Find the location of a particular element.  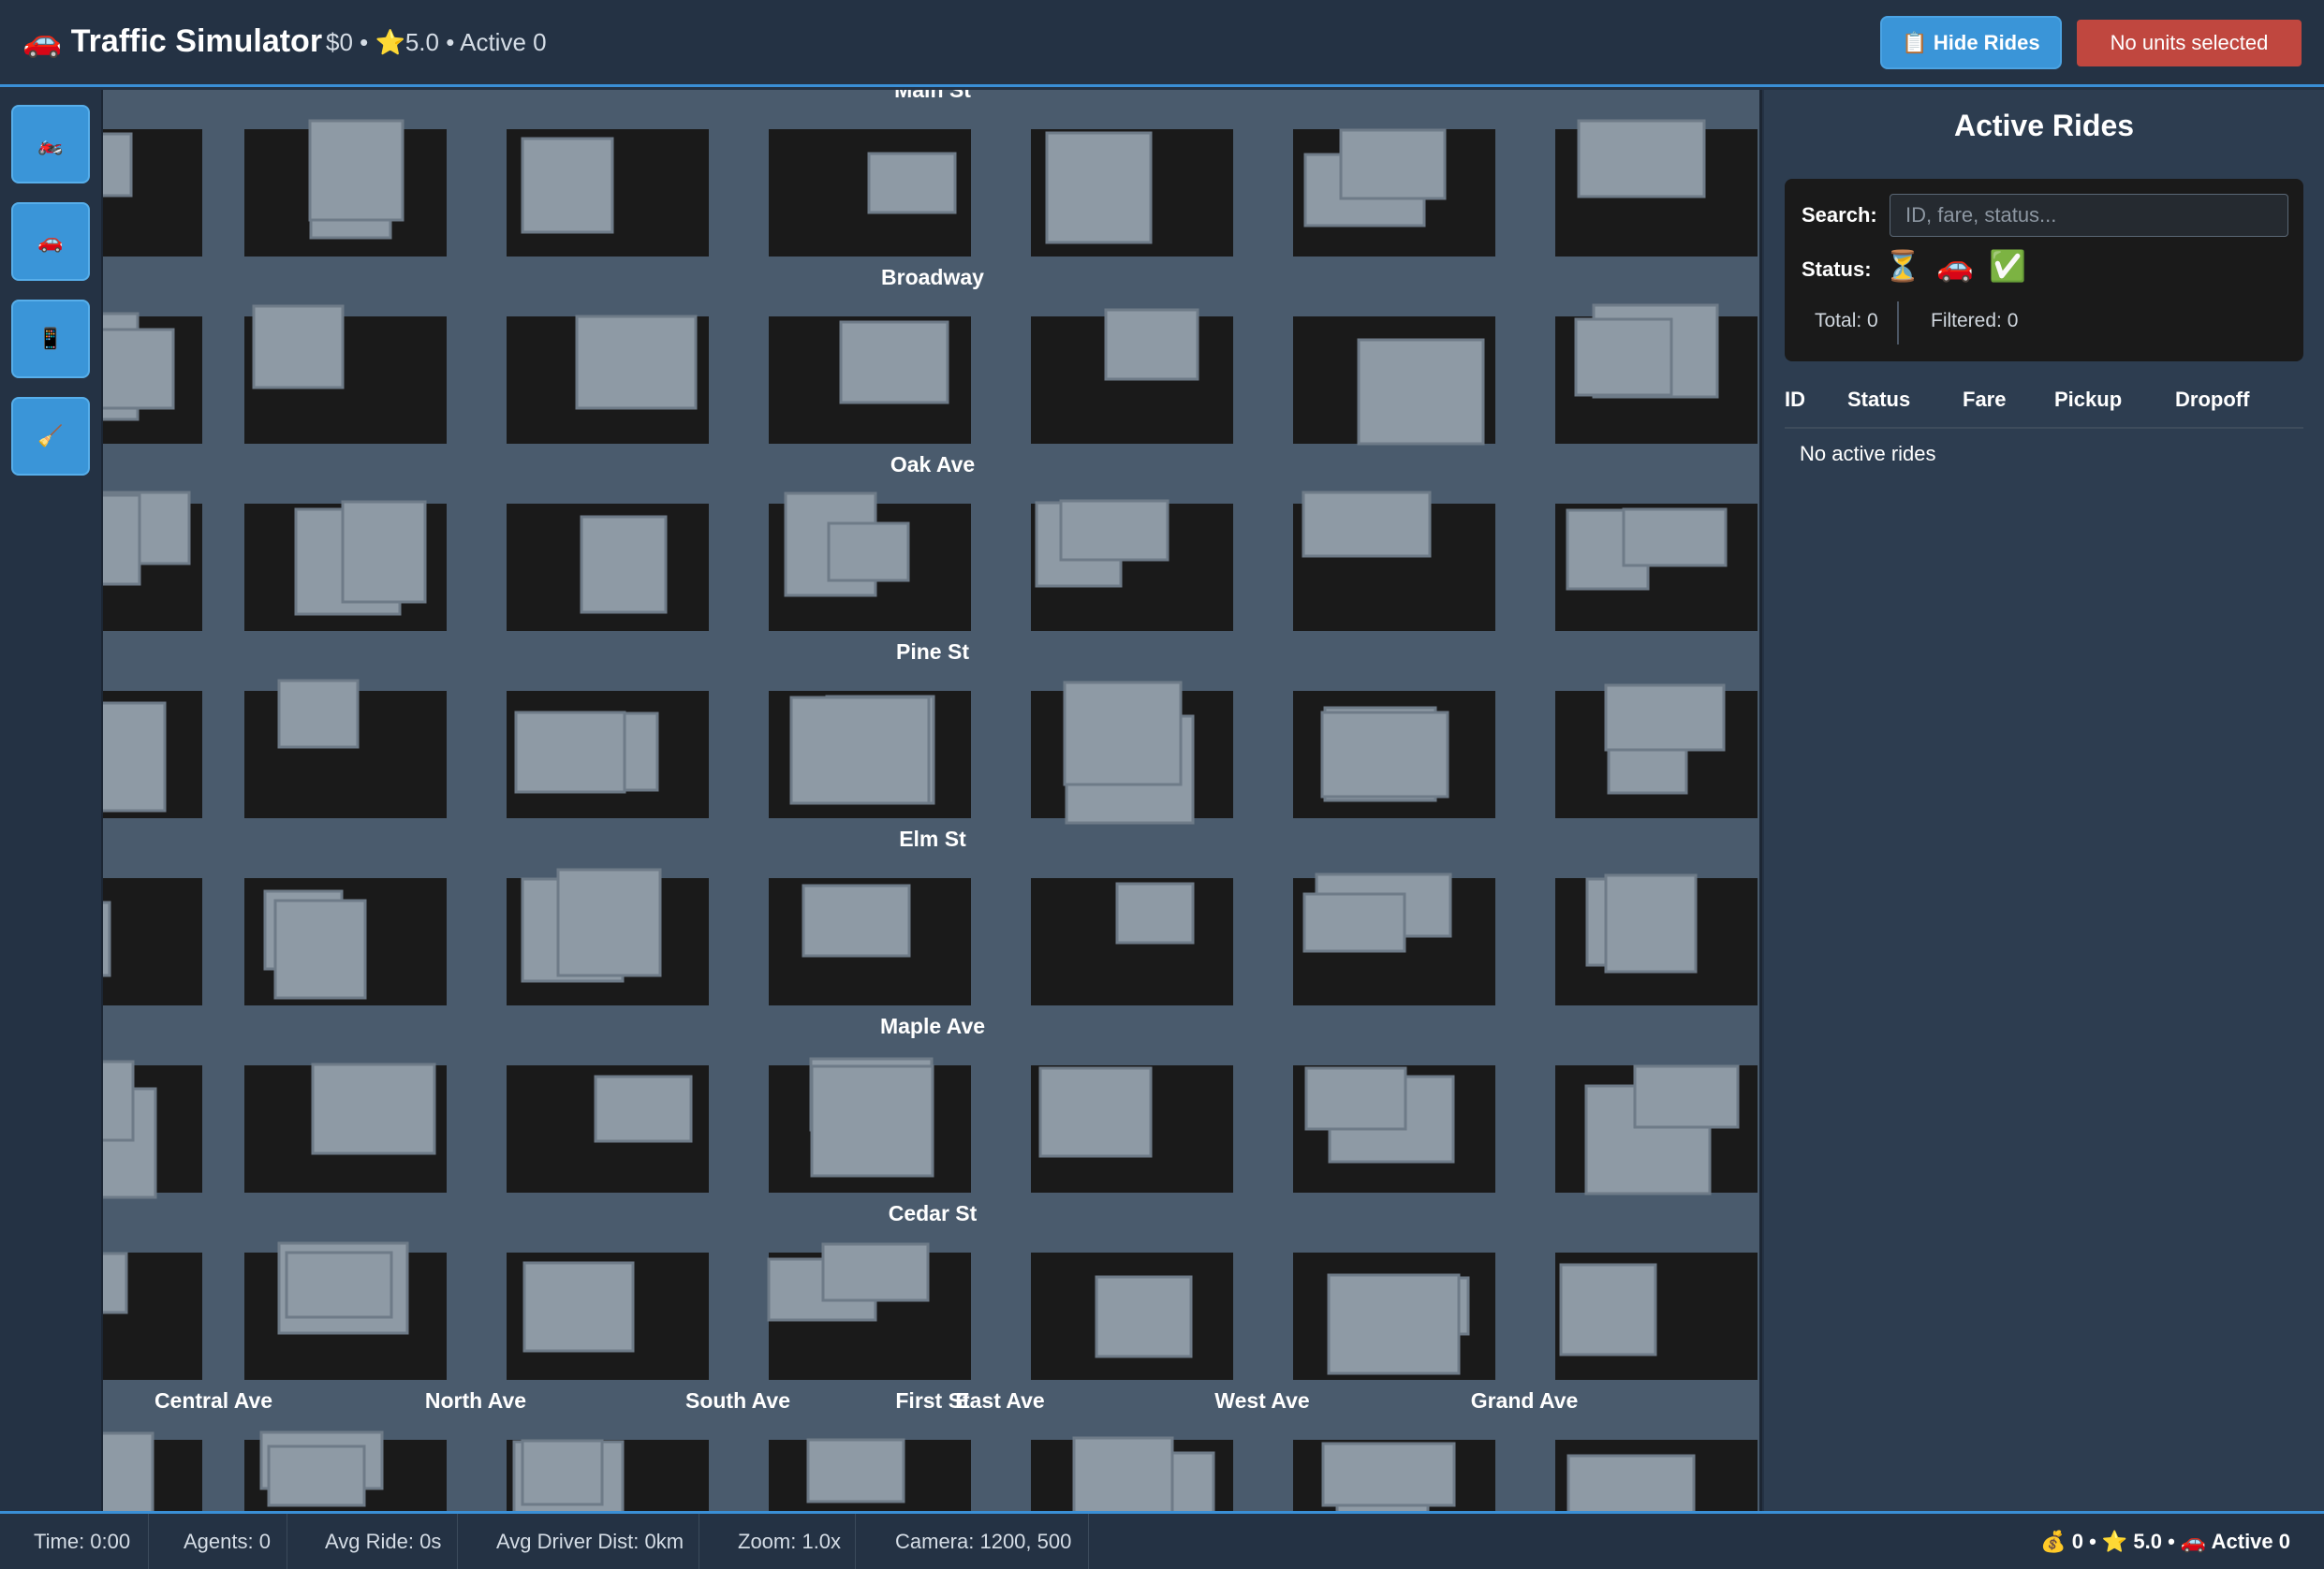

spawn-motorcycle-button: 🏍️ is located at coordinates (50, 144).